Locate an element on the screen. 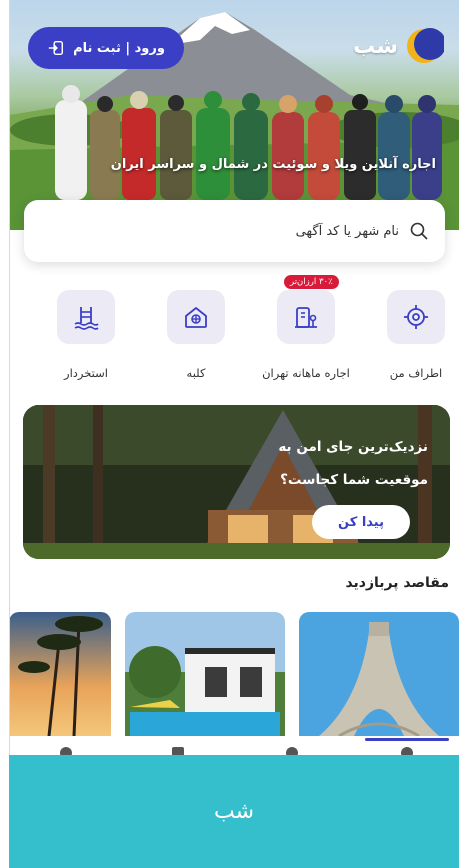 Image resolution: width=459 pixels, height=868 pixels. brand-logo: شب is located at coordinates (398, 46).